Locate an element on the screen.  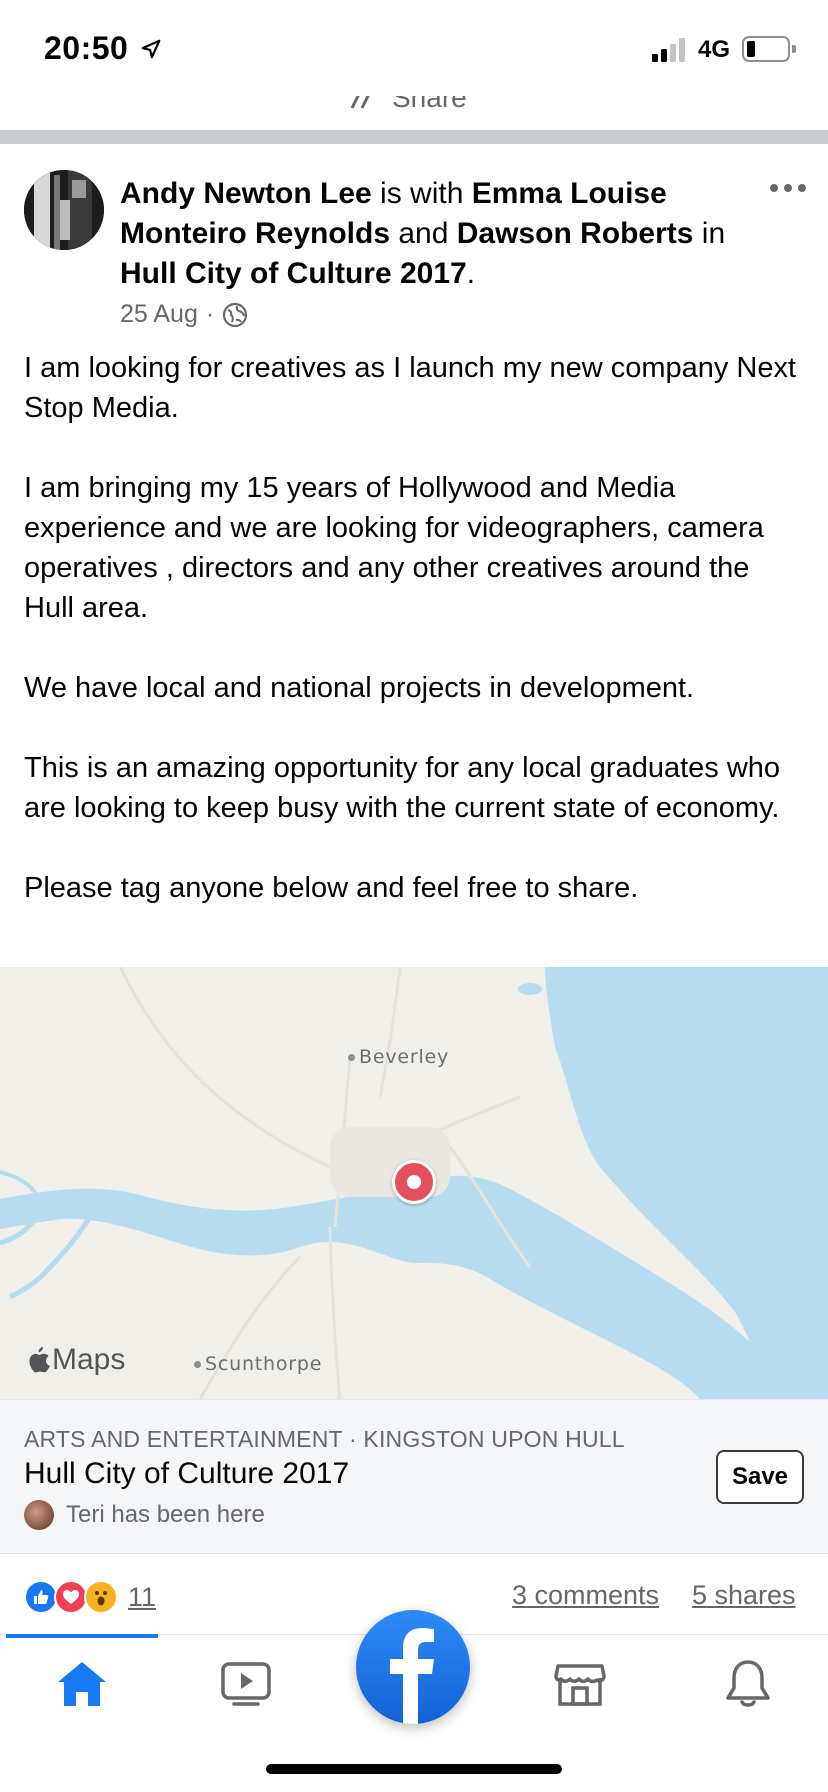
avatar-photo is located at coordinates (64, 210).